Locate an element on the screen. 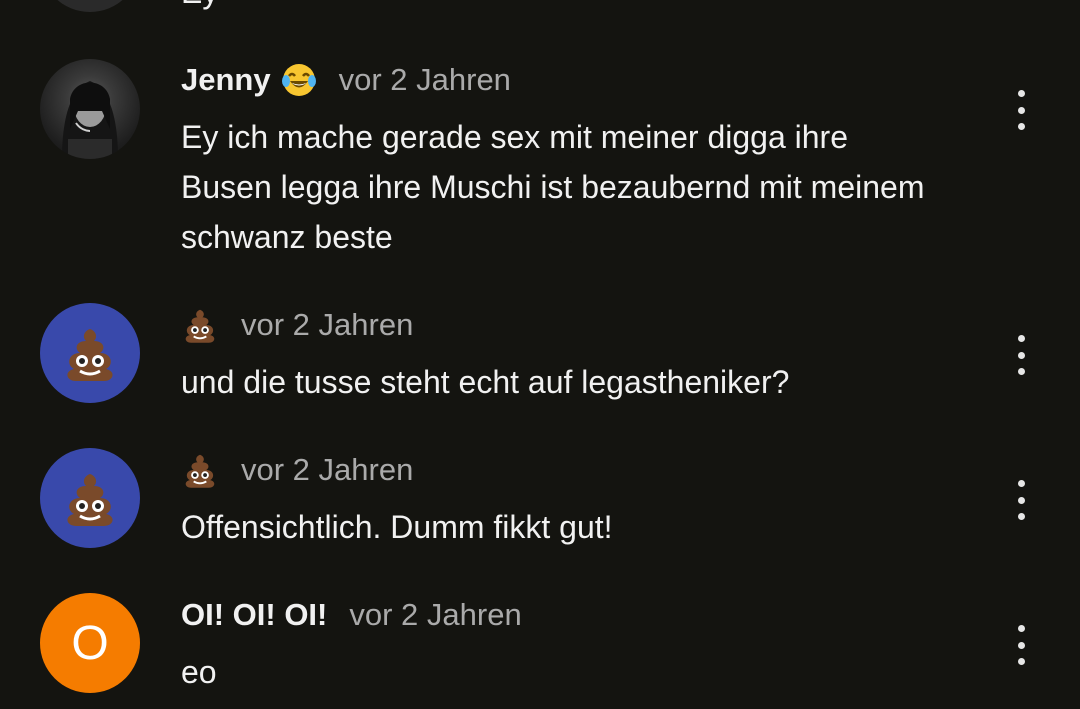 The image size is (1080, 709). comment-header: Jenny vor 2 Jahren is located at coordinates (346, 80).